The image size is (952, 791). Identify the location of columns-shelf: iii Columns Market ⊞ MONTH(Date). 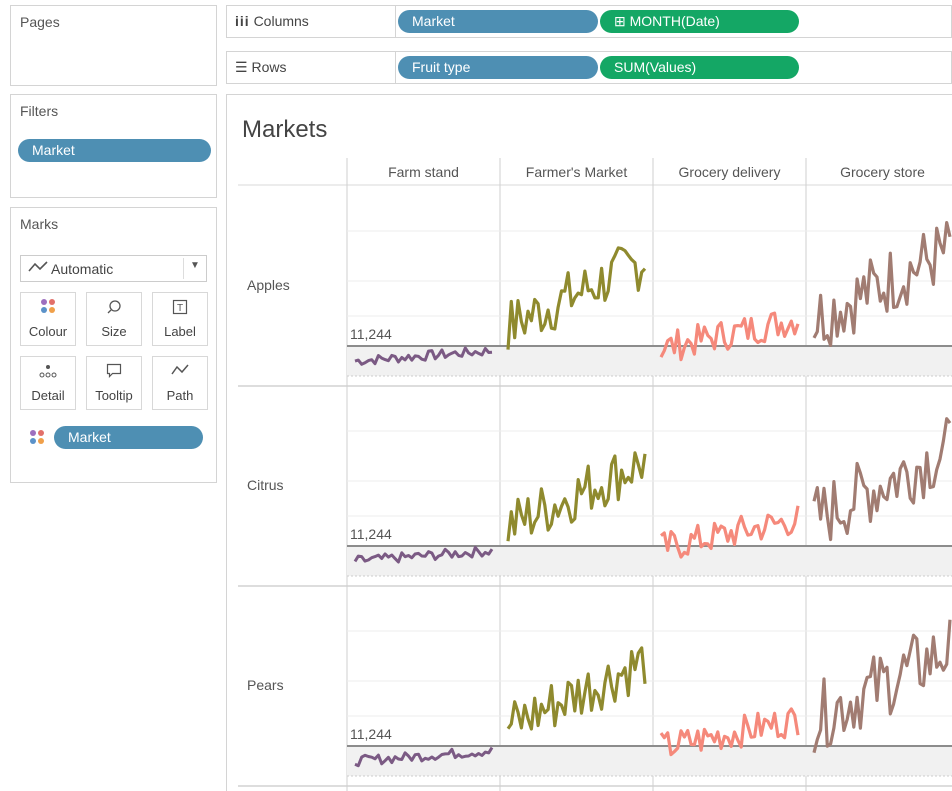
(589, 21).